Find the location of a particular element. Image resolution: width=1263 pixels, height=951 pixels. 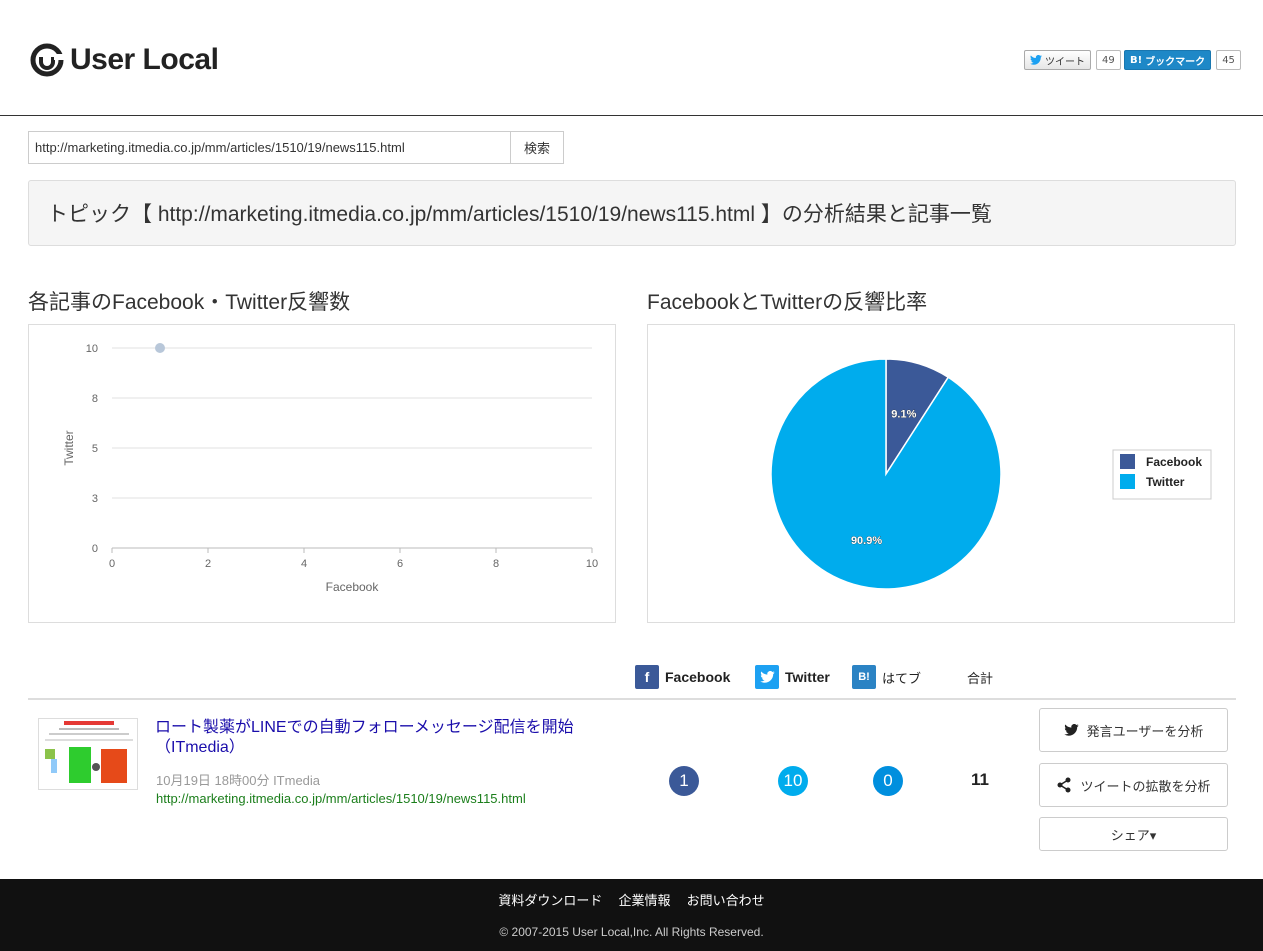

scatter-chart: 0 3 5 8 10 0 2 4 6 8 10 Facebook Twitter is located at coordinates (330, 468).